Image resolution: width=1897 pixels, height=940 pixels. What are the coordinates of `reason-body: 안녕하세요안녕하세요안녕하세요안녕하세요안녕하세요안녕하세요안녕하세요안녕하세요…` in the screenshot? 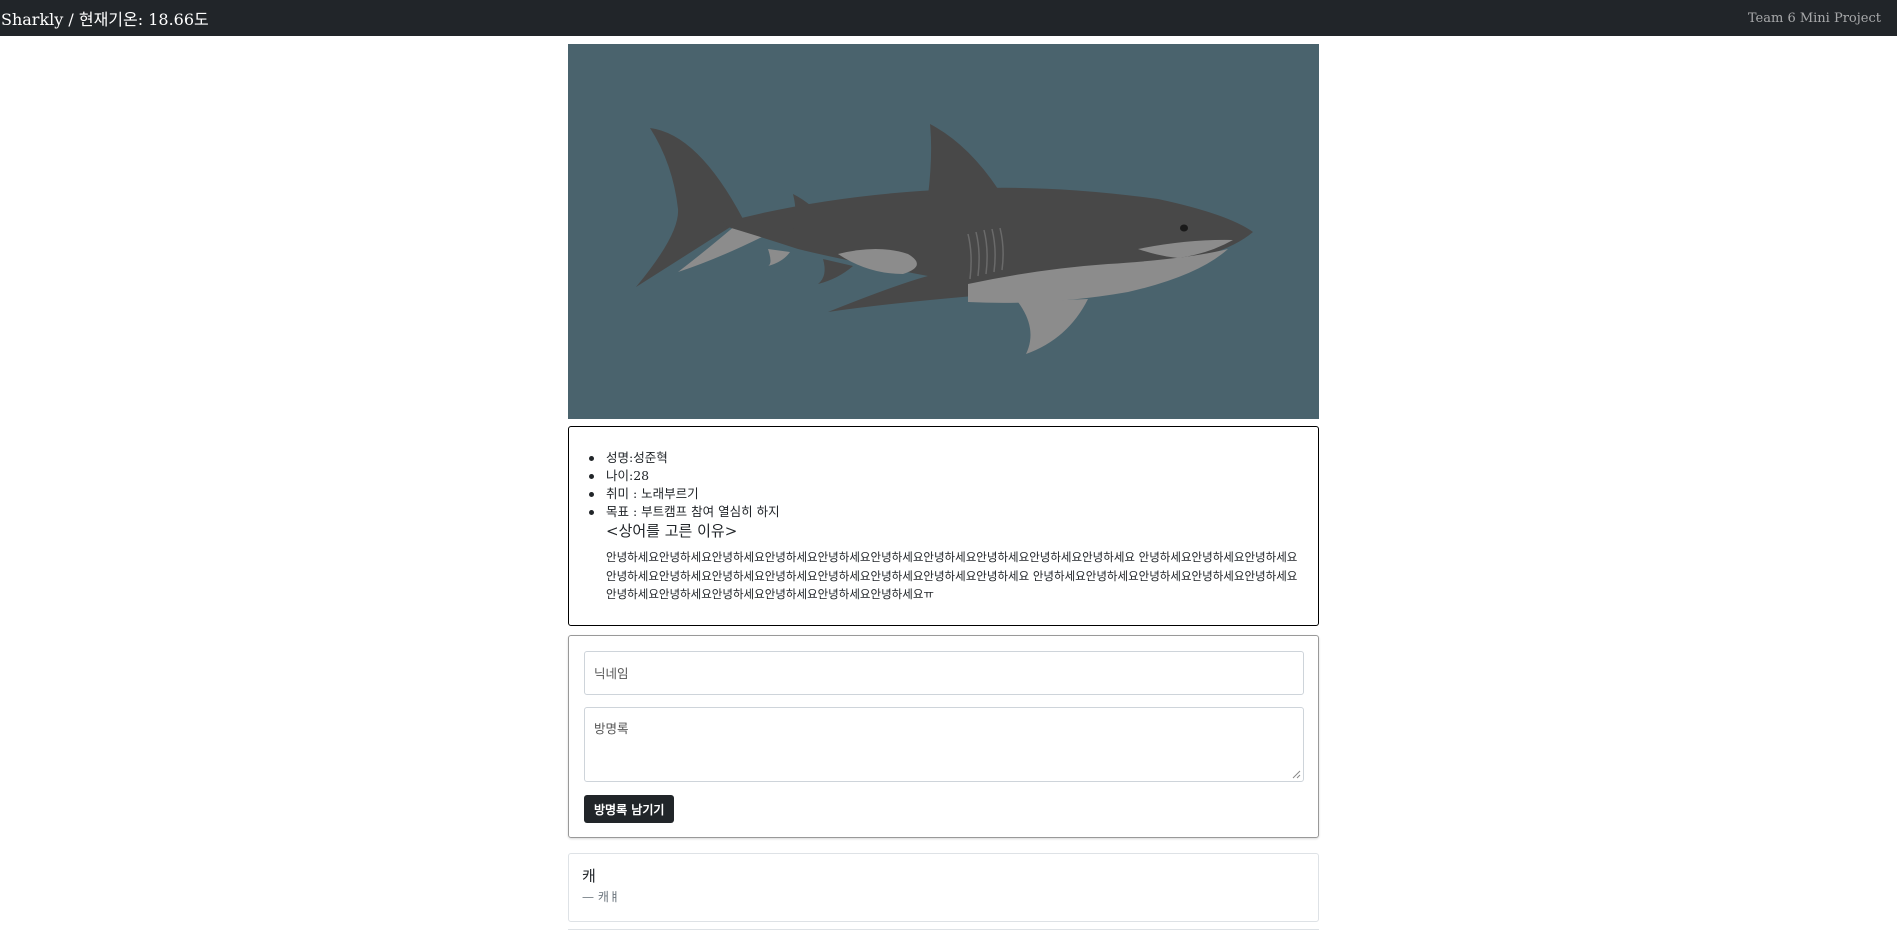 It's located at (952, 575).